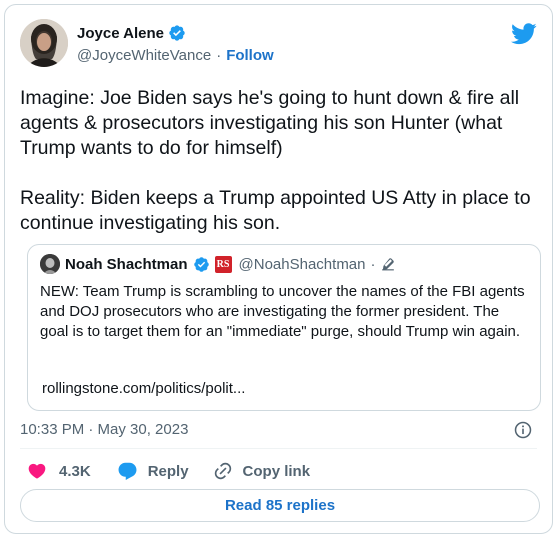  I want to click on reply-label: Reply, so click(168, 471).